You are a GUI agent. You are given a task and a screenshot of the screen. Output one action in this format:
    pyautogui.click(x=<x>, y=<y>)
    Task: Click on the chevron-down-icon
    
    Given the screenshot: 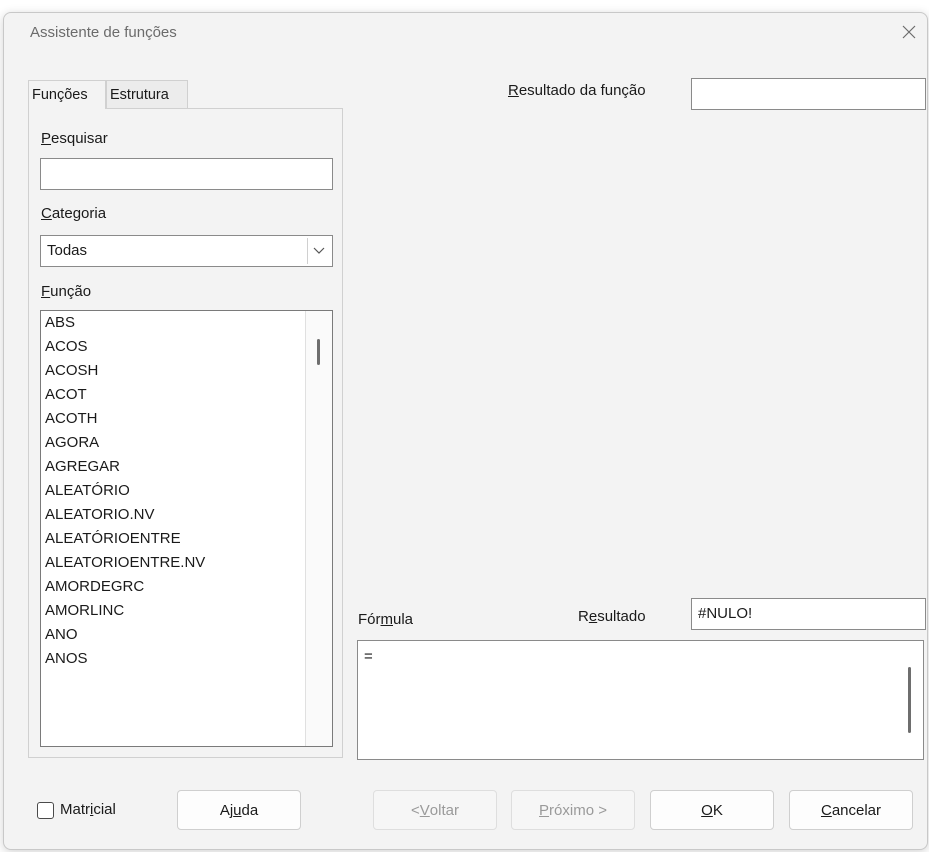 What is the action you would take?
    pyautogui.click(x=319, y=250)
    